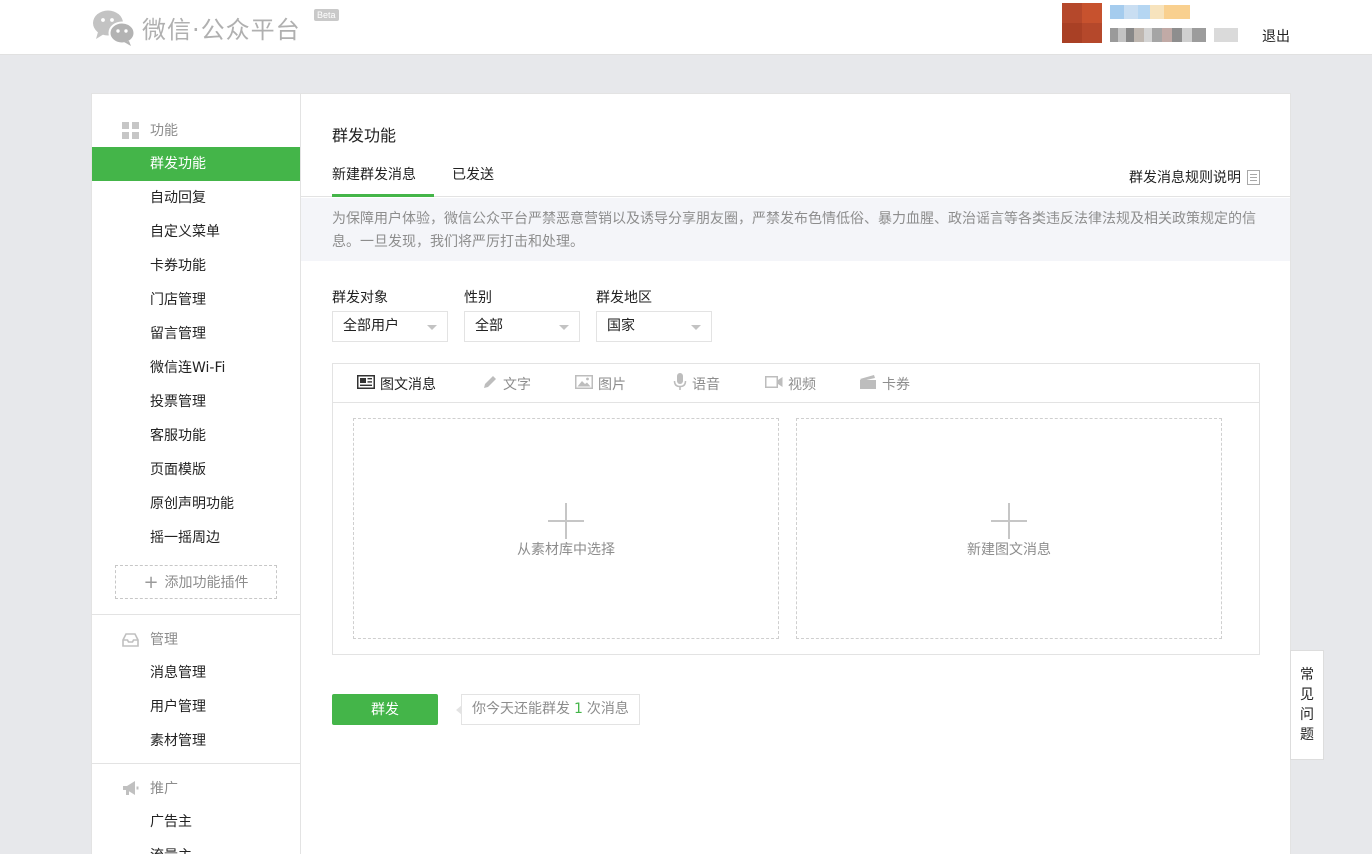 This screenshot has height=854, width=1372. Describe the element at coordinates (896, 384) in the screenshot. I see `tab-label: 卡券` at that location.